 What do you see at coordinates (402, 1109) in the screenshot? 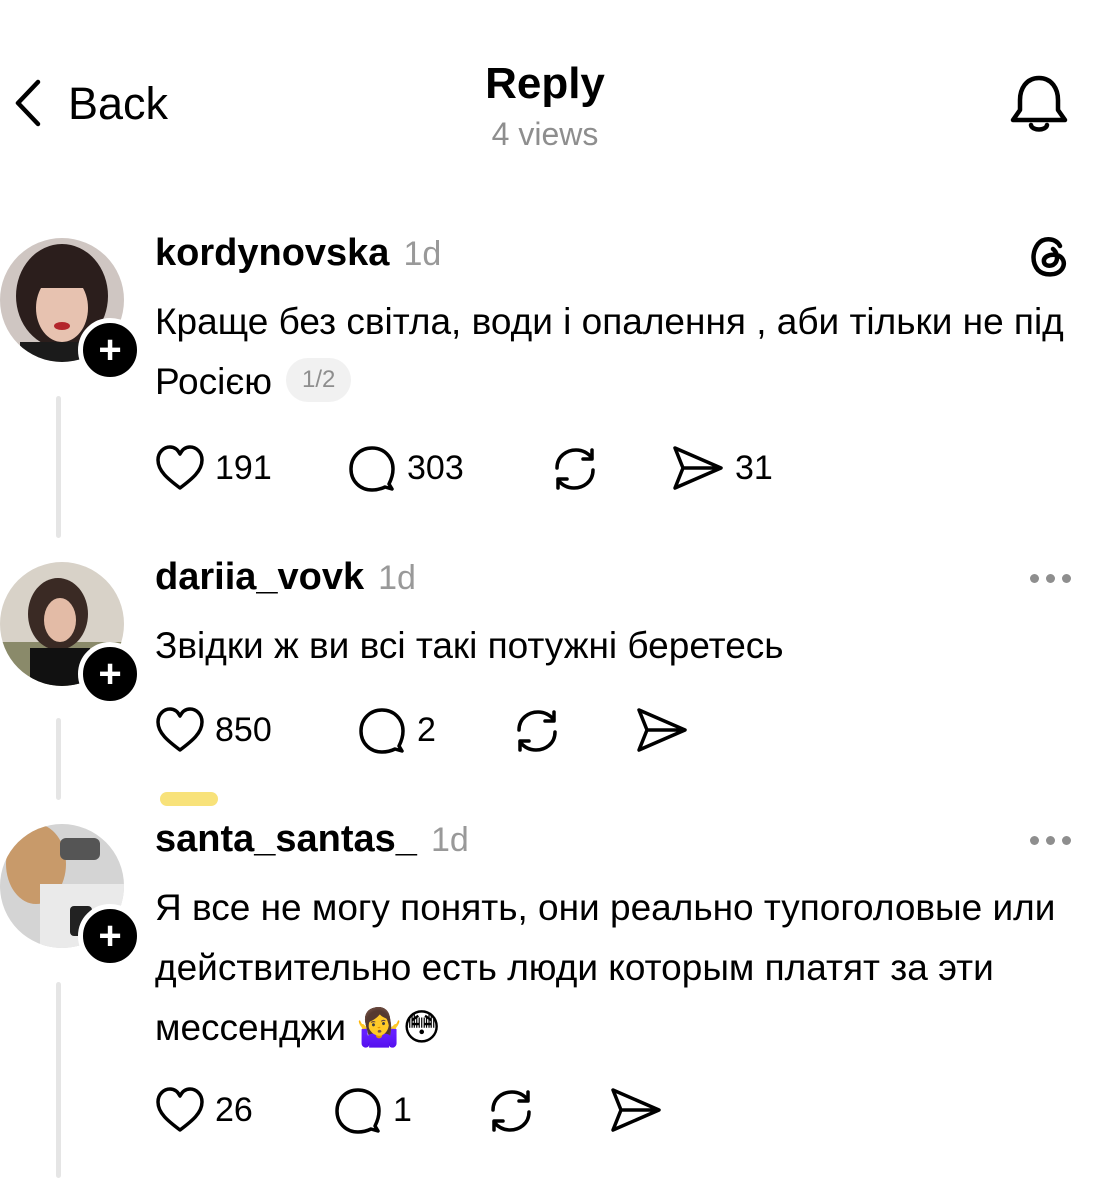
I see `reply-count: 1` at bounding box center [402, 1109].